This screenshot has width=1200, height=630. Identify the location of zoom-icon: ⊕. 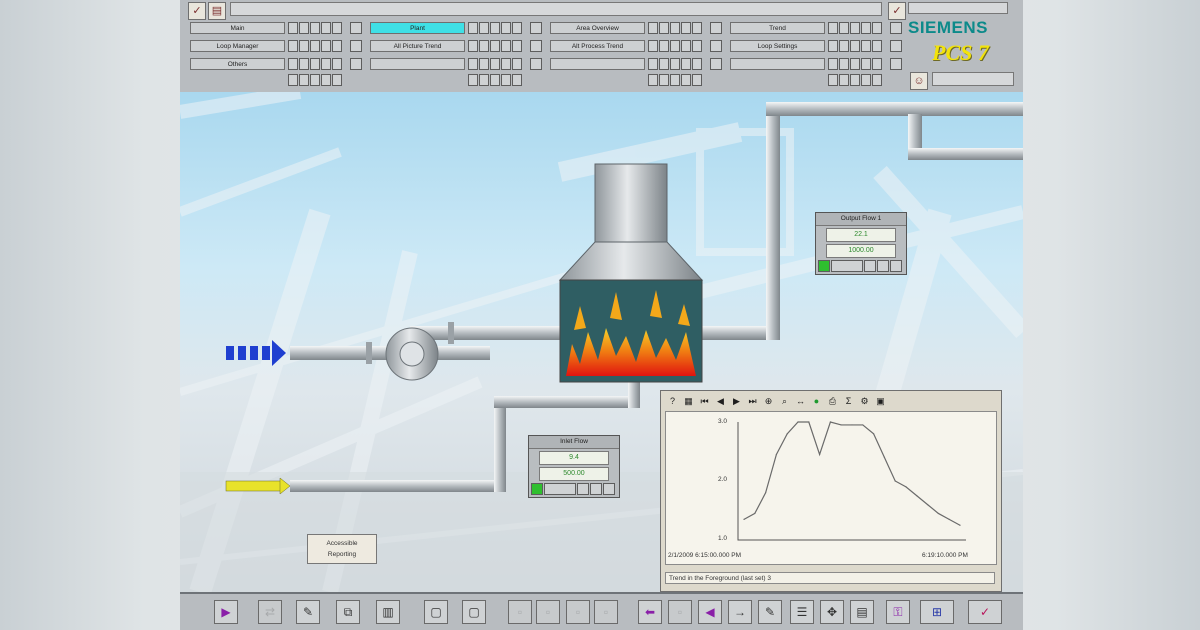
(768, 401).